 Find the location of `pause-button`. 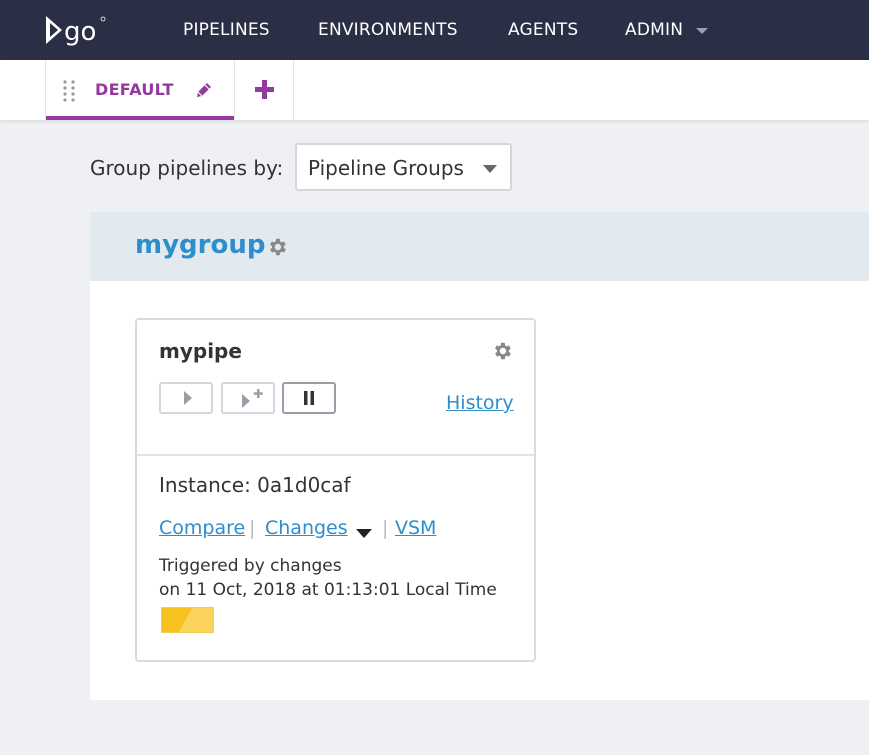

pause-button is located at coordinates (309, 398).